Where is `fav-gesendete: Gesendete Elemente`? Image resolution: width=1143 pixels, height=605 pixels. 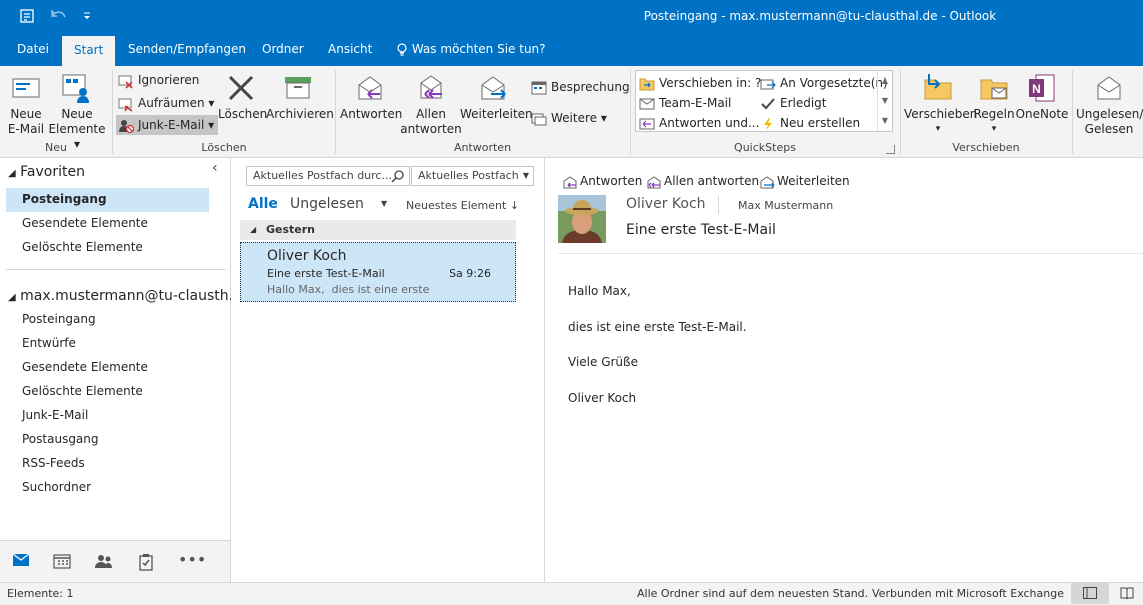
fav-gesendete: Gesendete Elemente is located at coordinates (85, 223).